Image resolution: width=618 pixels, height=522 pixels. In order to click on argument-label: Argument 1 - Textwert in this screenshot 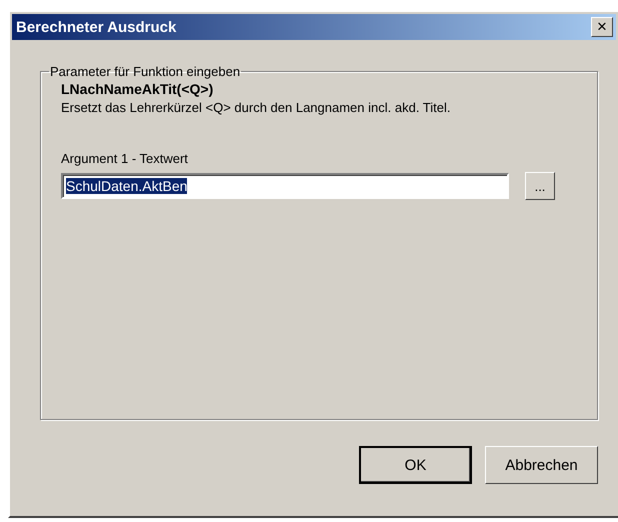, I will do `click(125, 158)`.